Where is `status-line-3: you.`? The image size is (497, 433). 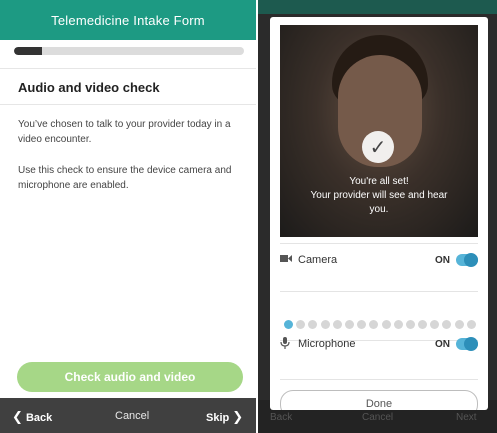
status-line-3: you. is located at coordinates (379, 209).